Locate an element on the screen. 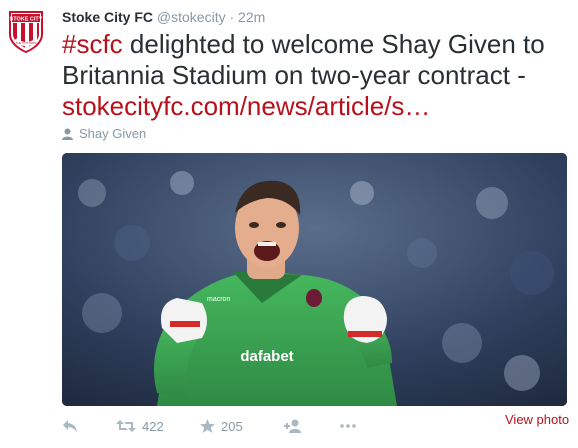 Image resolution: width=578 pixels, height=448 pixels. favorite-button: 205 is located at coordinates (242, 426).